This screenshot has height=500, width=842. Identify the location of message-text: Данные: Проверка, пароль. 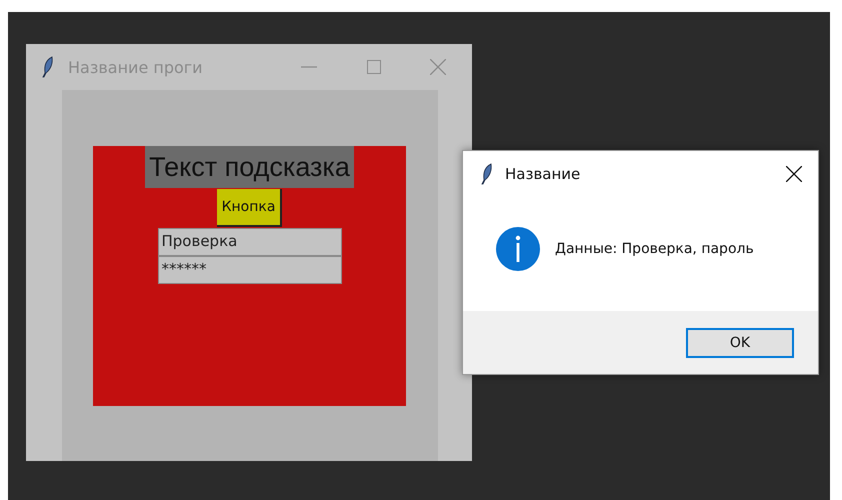
(654, 249).